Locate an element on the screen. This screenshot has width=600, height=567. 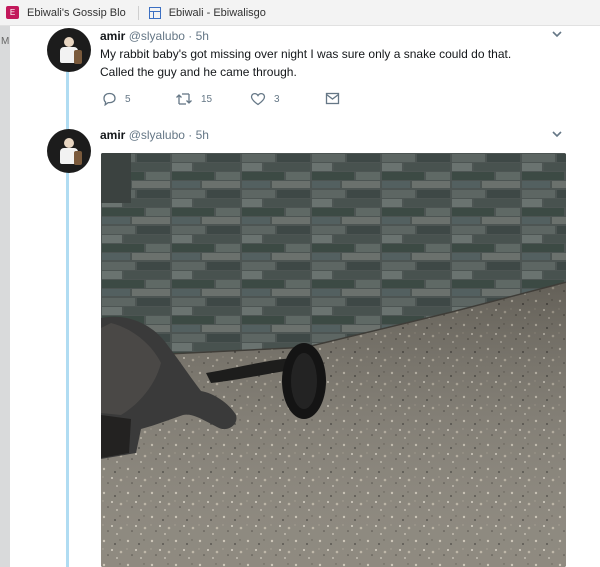
like-button: 3 is located at coordinates (265, 99).